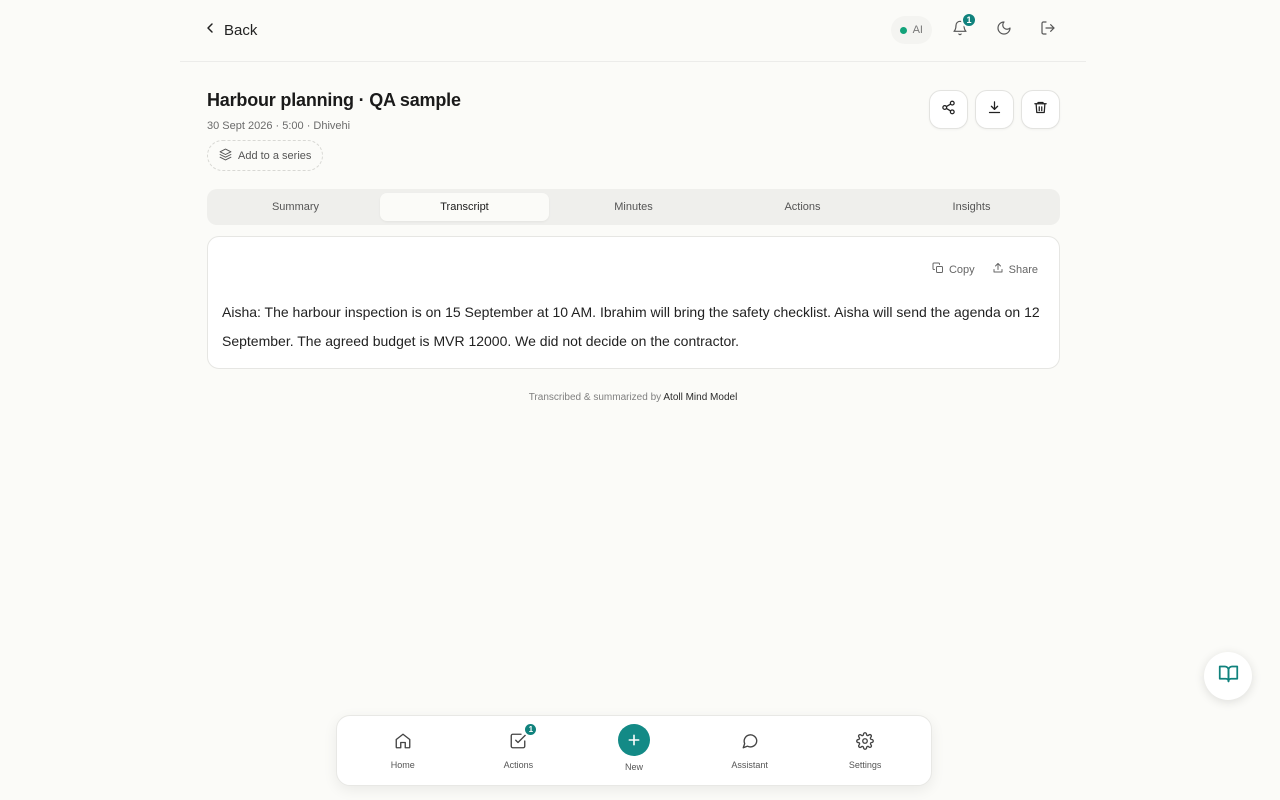 The width and height of the screenshot is (1280, 800). I want to click on ai-status-badge: AI, so click(911, 30).